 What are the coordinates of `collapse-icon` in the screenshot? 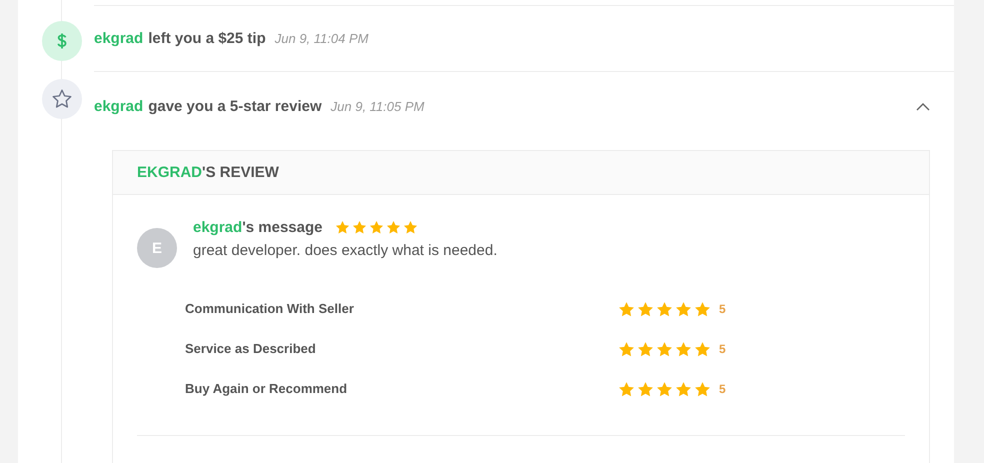 It's located at (923, 106).